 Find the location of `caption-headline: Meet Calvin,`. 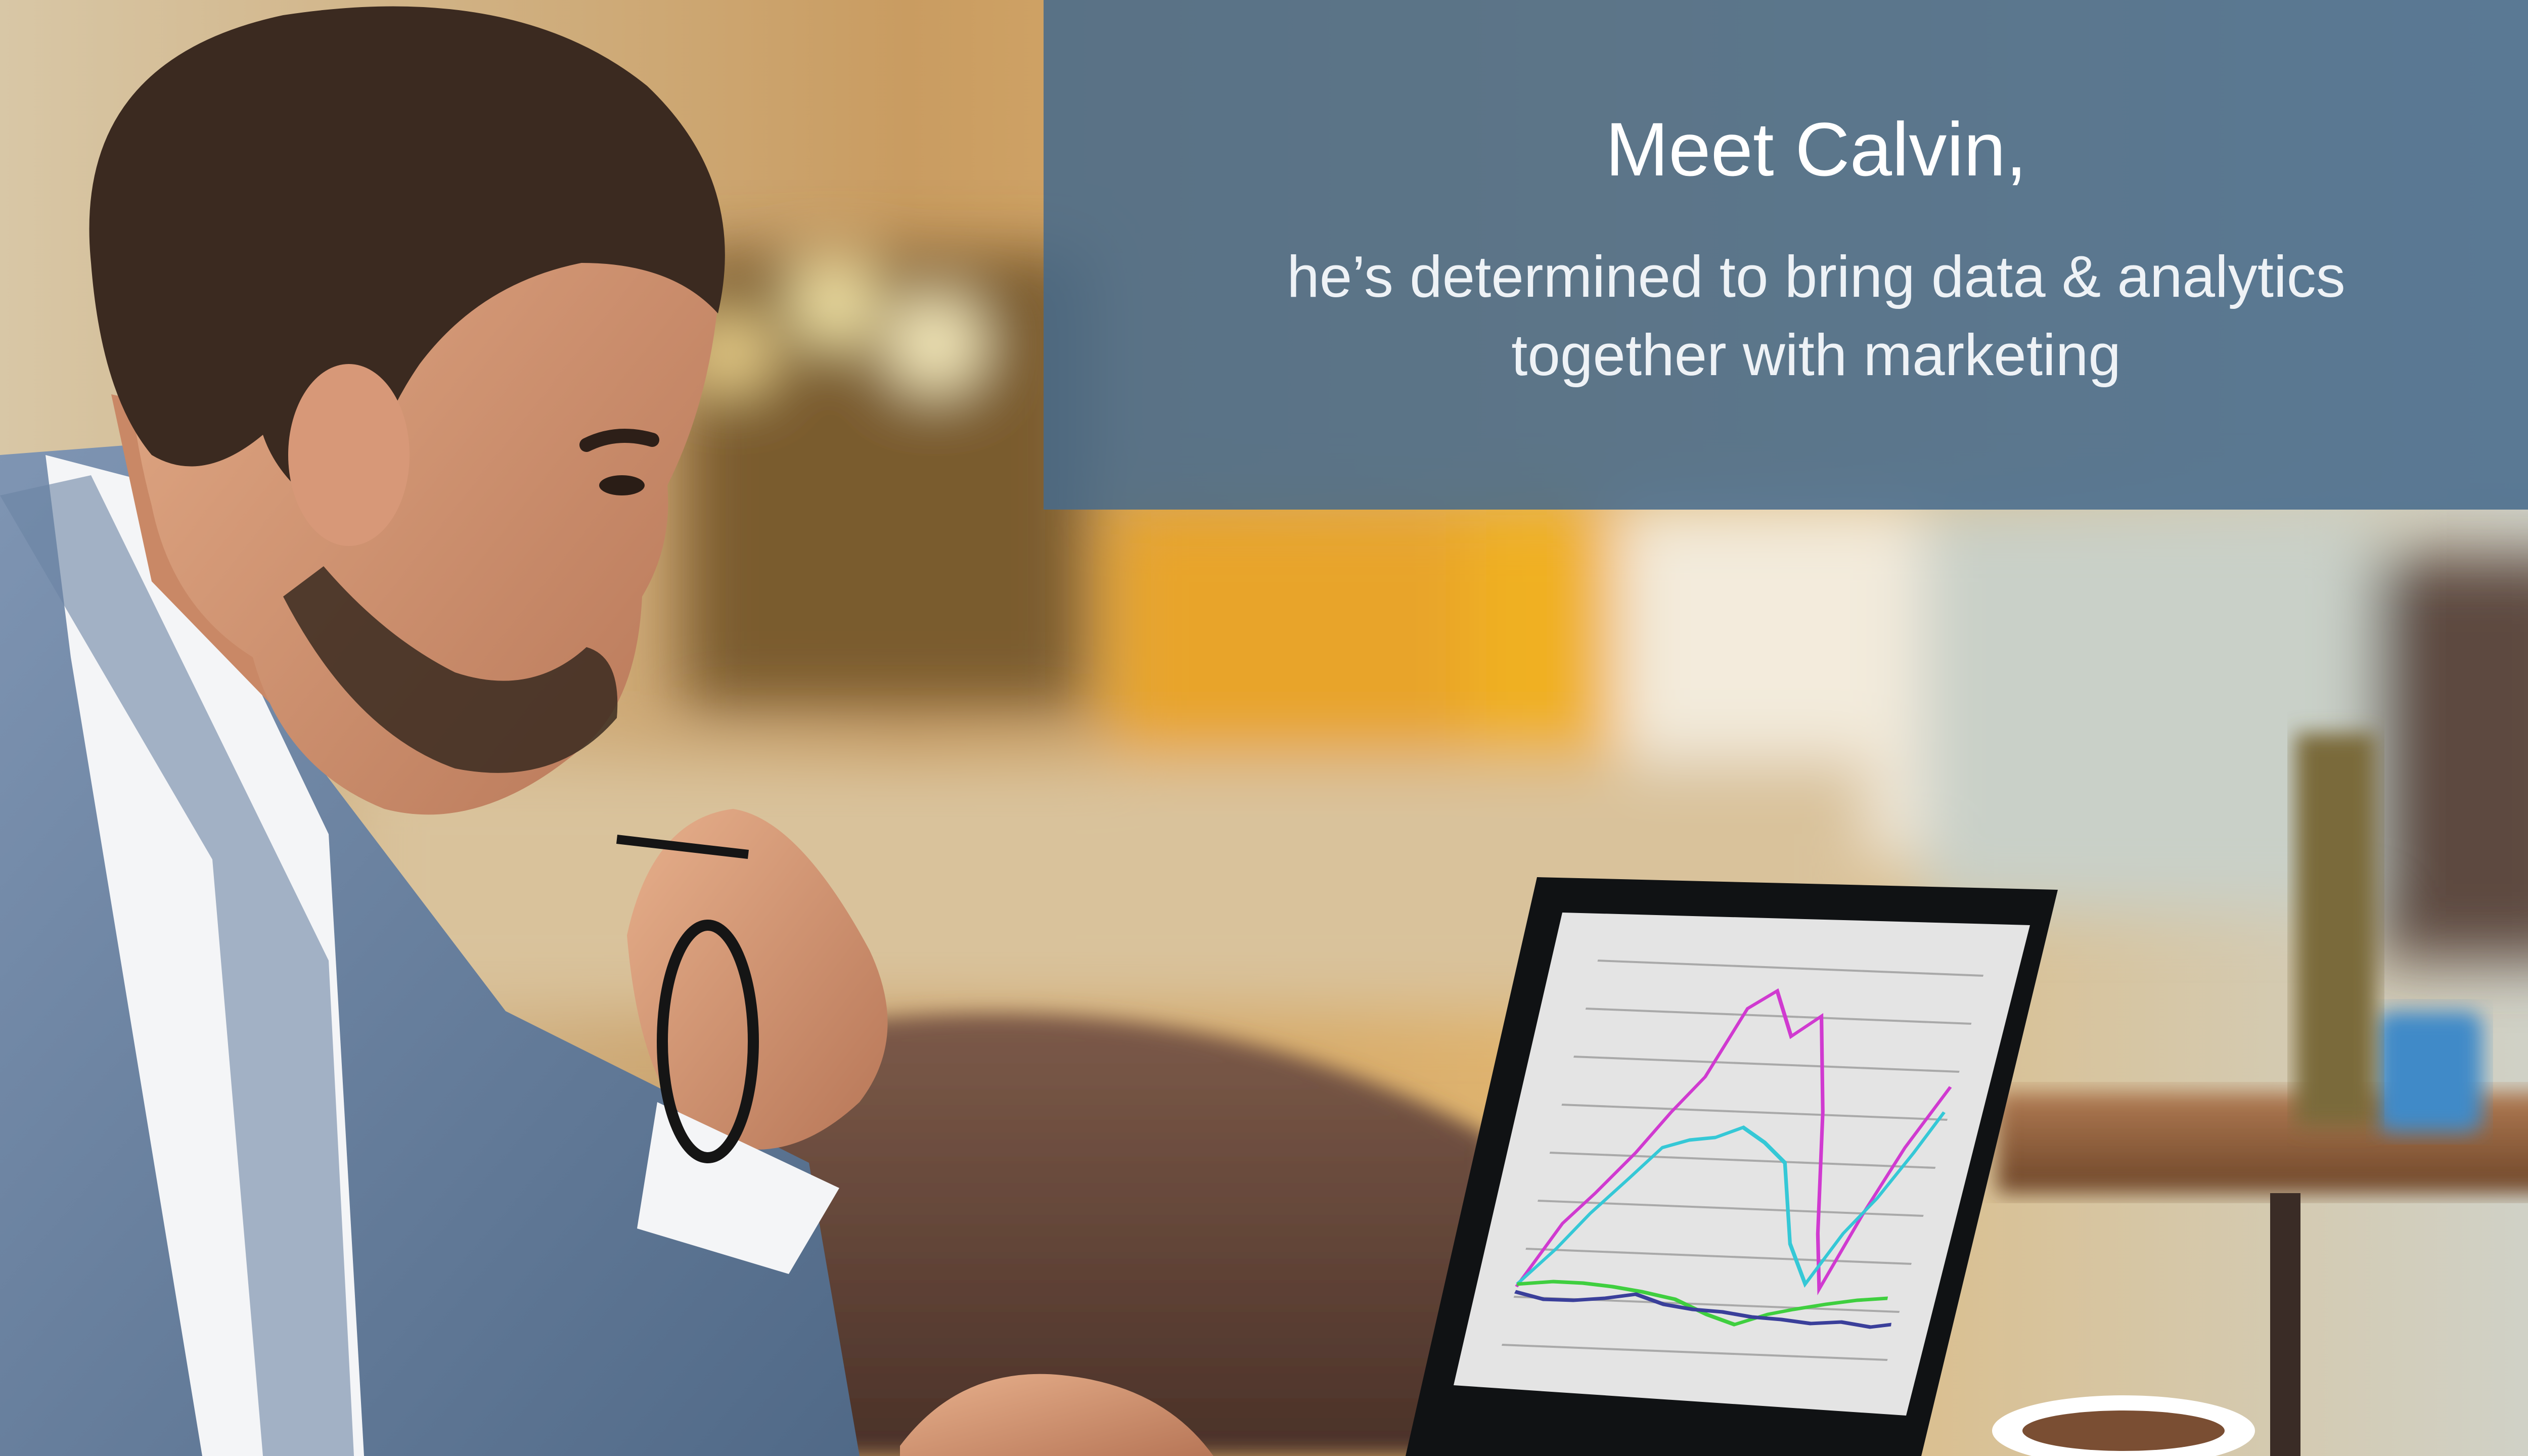

caption-headline: Meet Calvin, is located at coordinates (1816, 149).